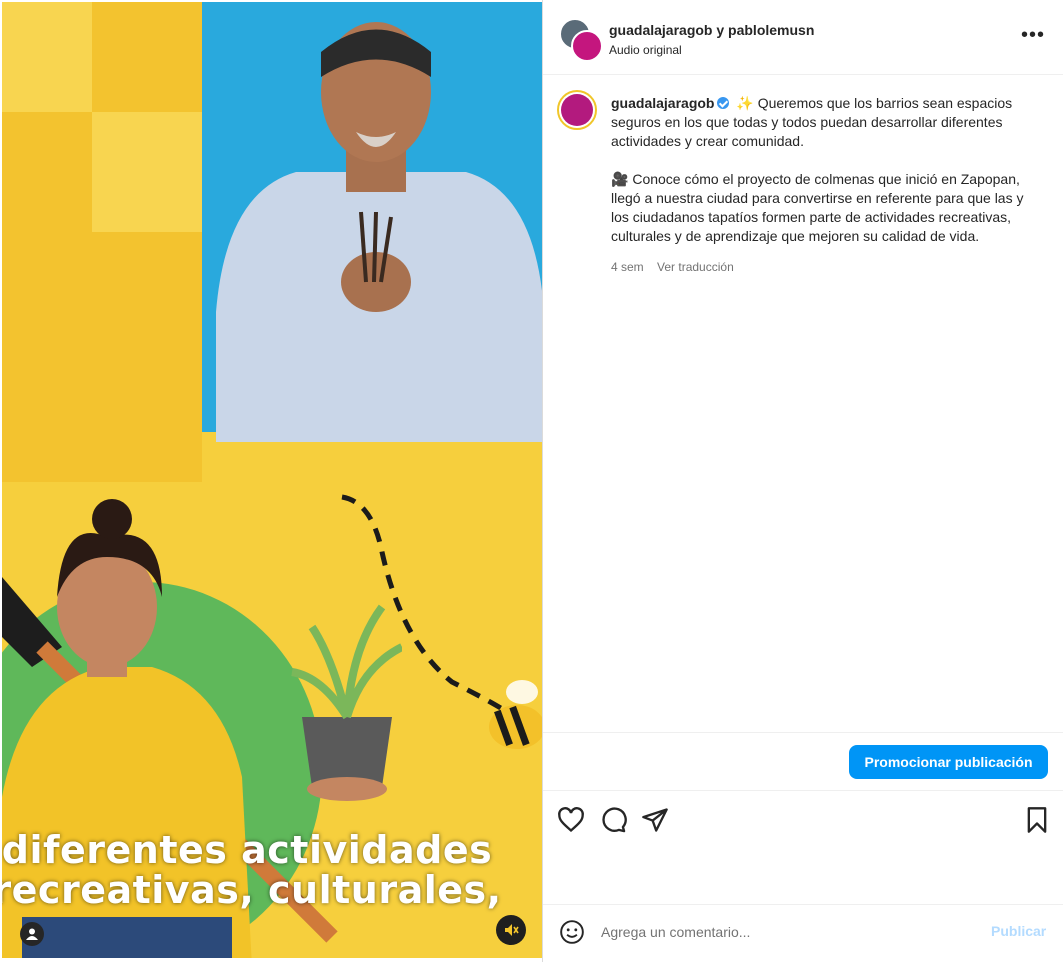 This screenshot has height=962, width=1063. Describe the element at coordinates (620, 179) in the screenshot. I see `camera-emoji: 🎥` at that location.